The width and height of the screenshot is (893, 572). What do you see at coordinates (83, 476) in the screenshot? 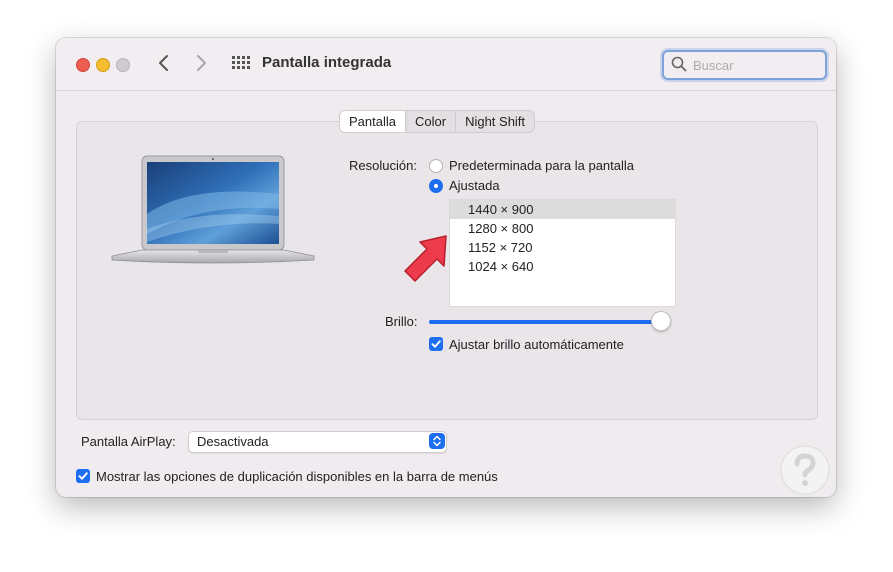
I see `mirroring-checkbox` at bounding box center [83, 476].